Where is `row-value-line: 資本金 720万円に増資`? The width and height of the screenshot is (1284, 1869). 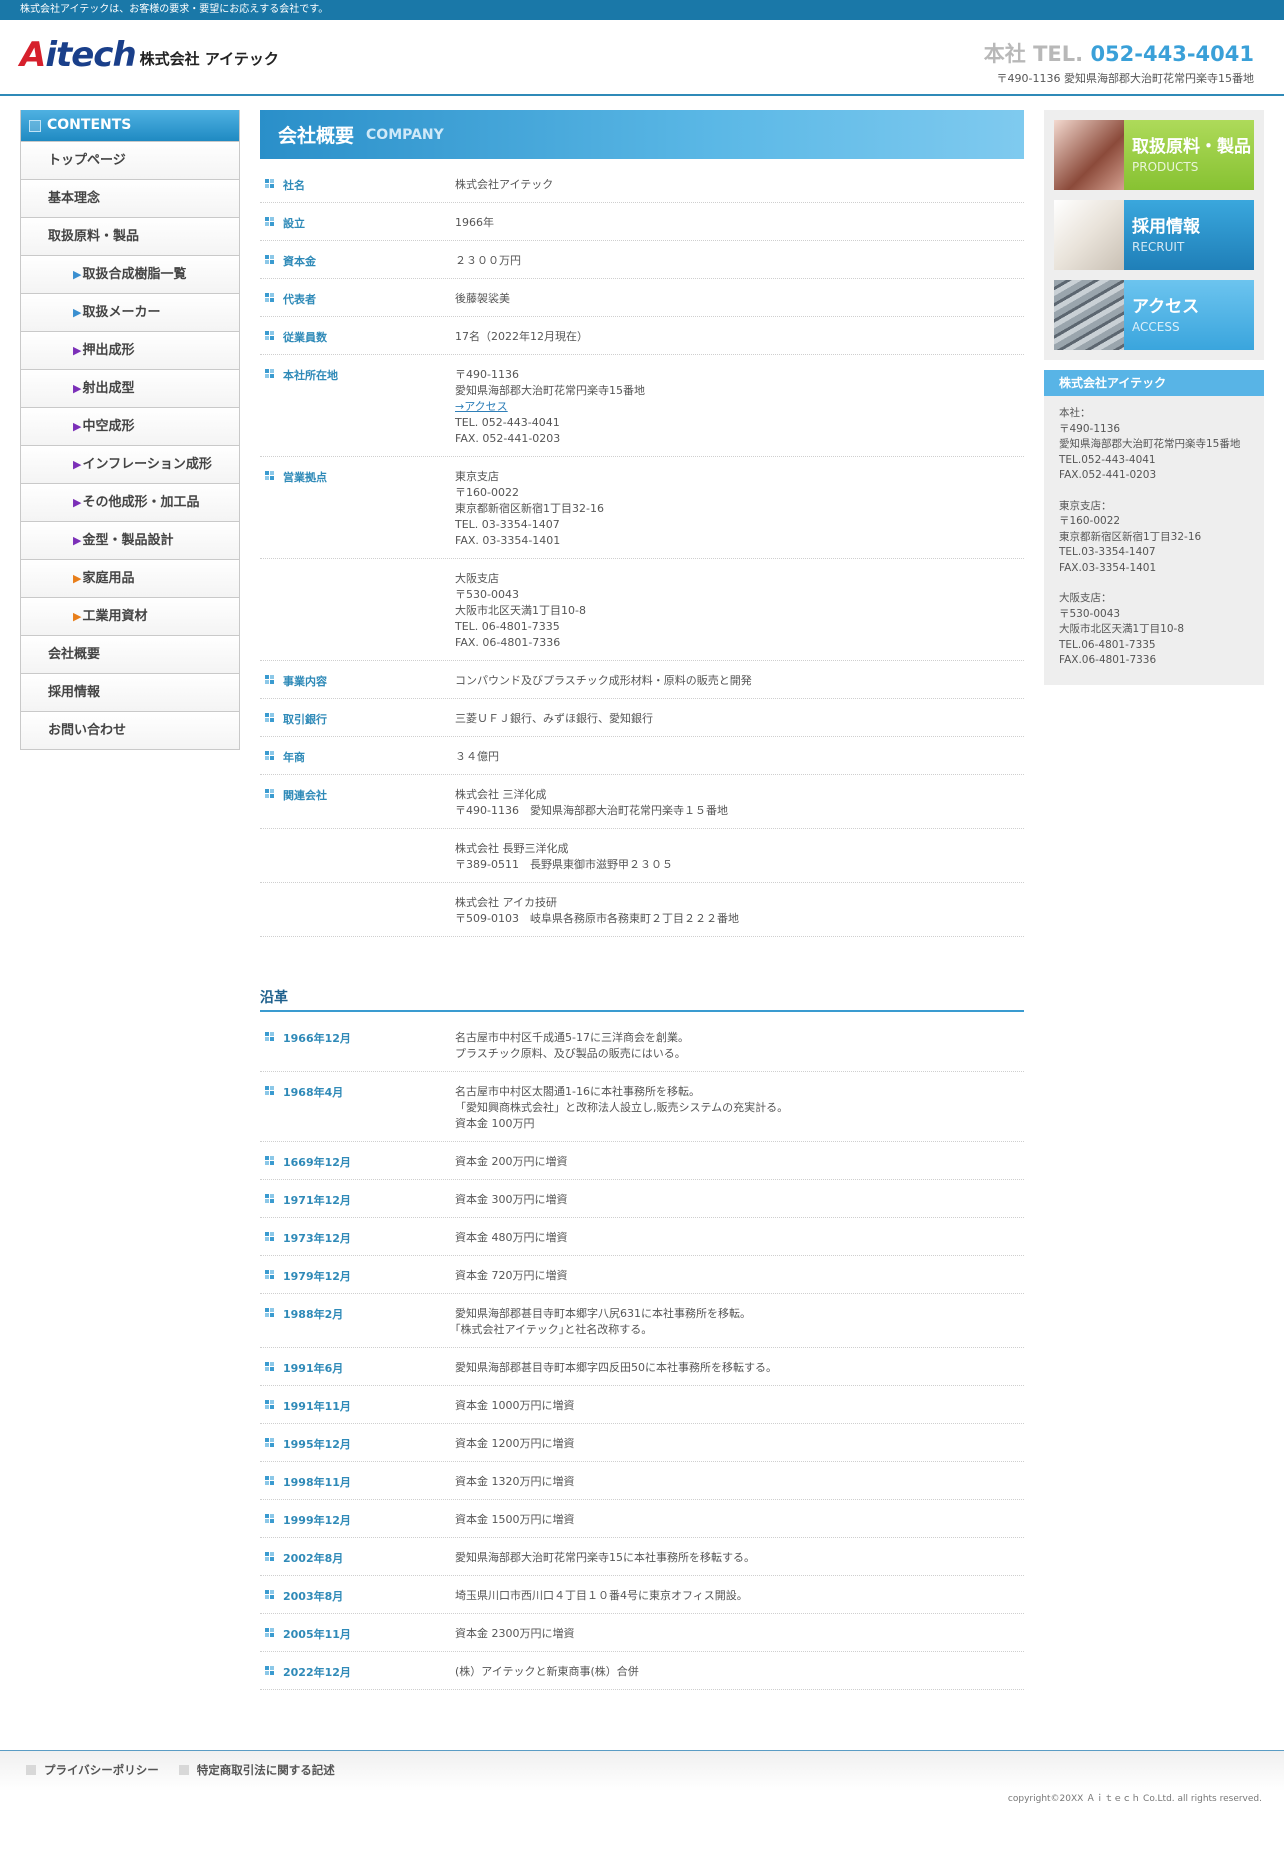
row-value-line: 資本金 720万円に増資 is located at coordinates (511, 1275).